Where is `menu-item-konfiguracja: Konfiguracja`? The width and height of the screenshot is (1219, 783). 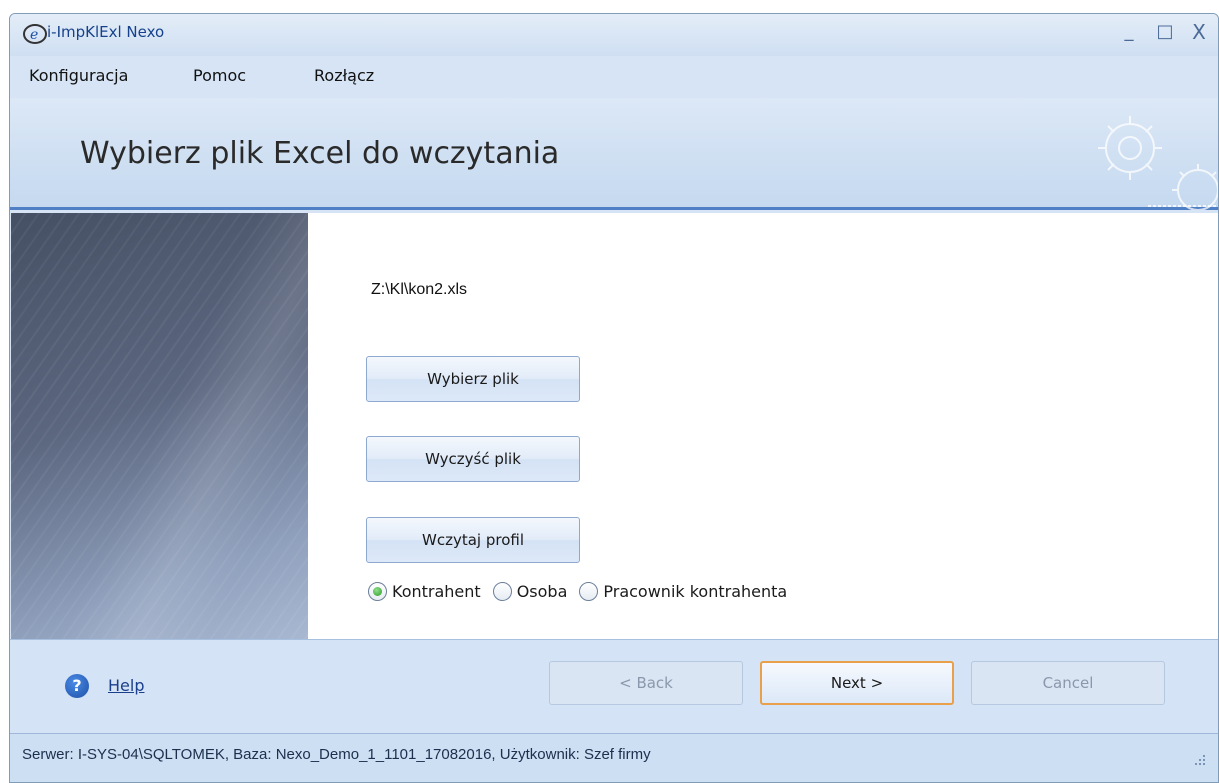 menu-item-konfiguracja: Konfiguracja is located at coordinates (78, 75).